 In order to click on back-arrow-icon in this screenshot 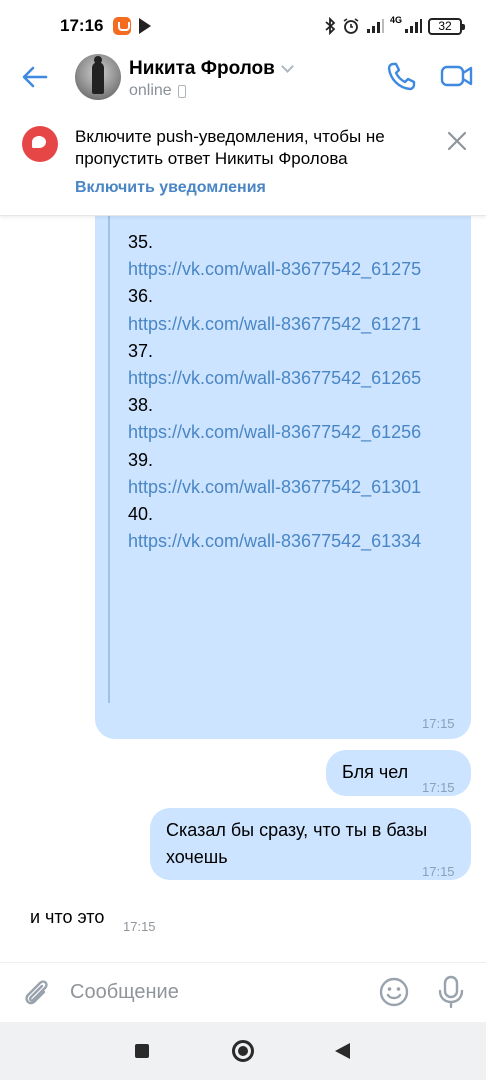, I will do `click(35, 77)`.